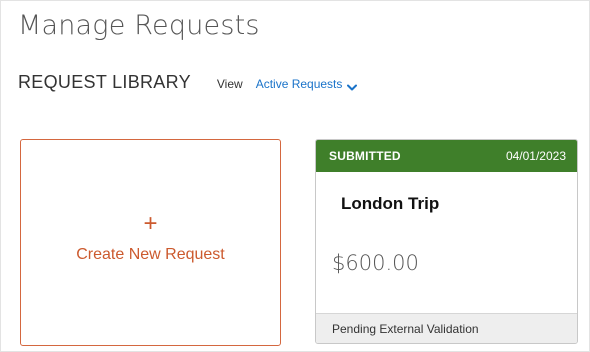 This screenshot has height=352, width=590. What do you see at coordinates (150, 255) in the screenshot?
I see `create-new-request-label: Create New Request` at bounding box center [150, 255].